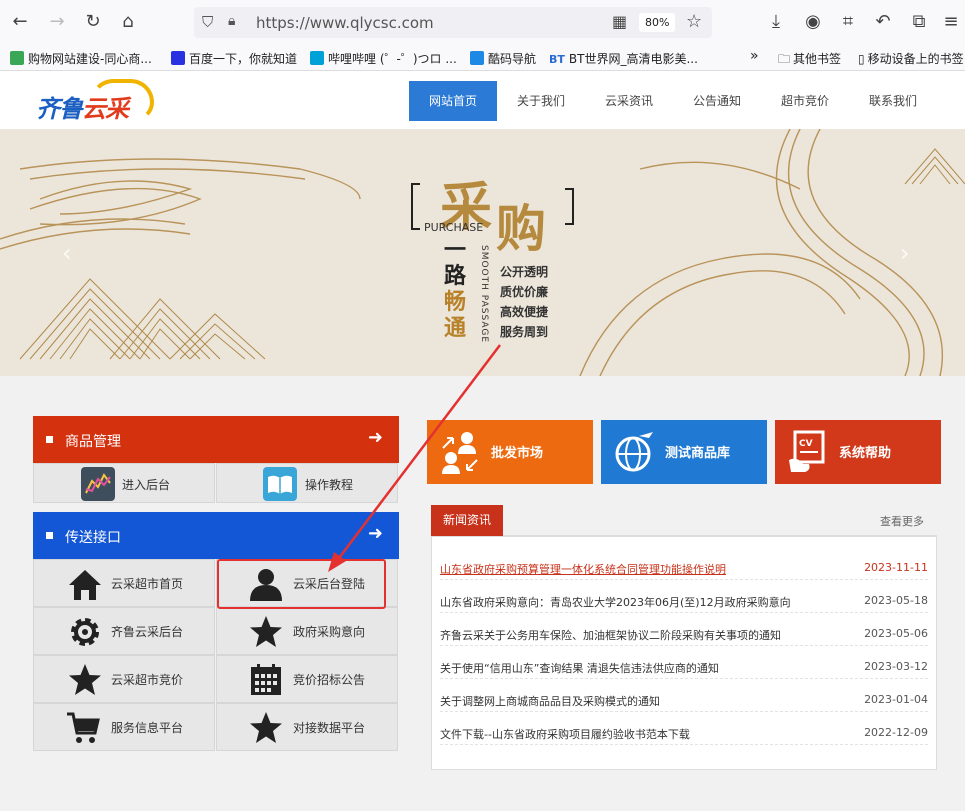  Describe the element at coordinates (694, 21) in the screenshot. I see `star-icon: ☆` at that location.